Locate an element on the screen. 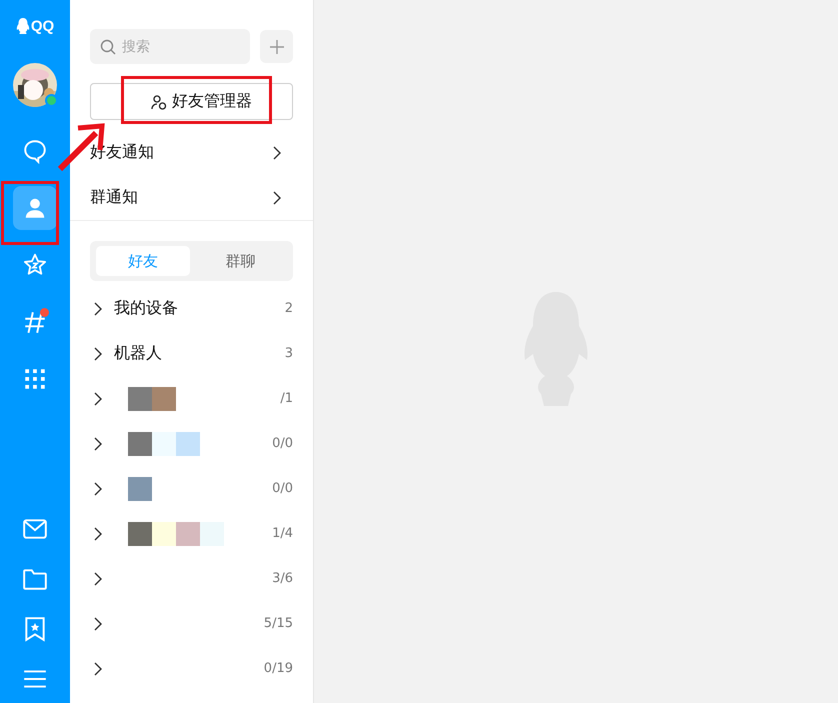 This screenshot has width=838, height=703. person-icon is located at coordinates (35, 208).